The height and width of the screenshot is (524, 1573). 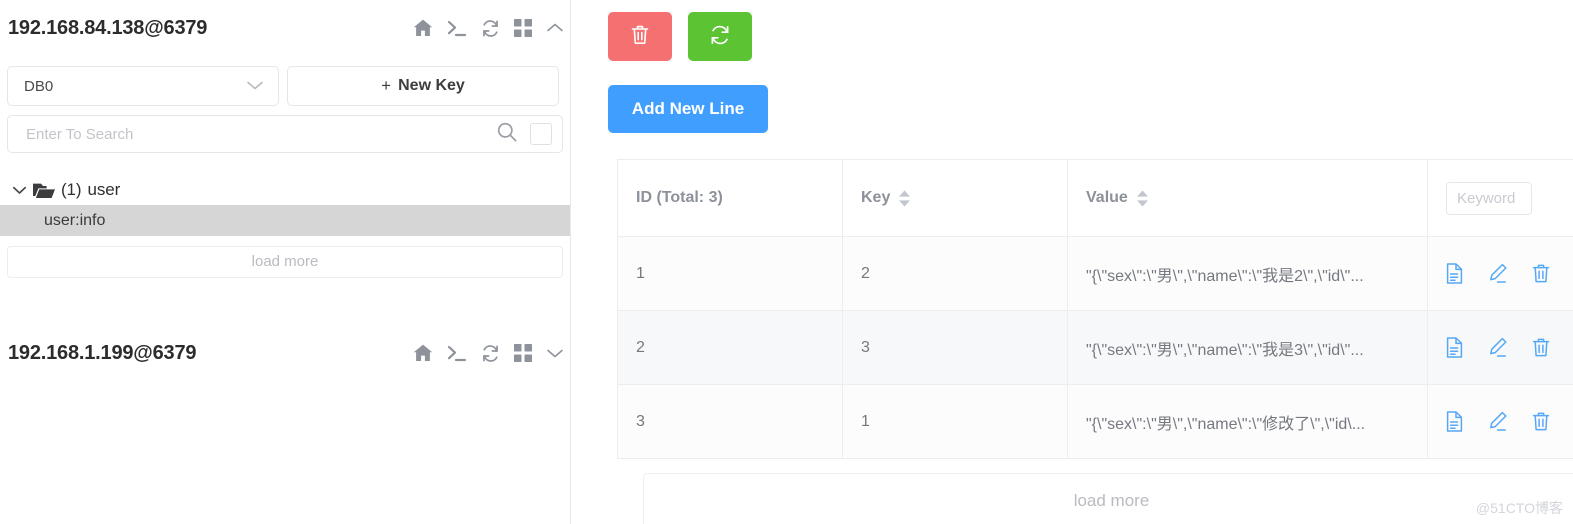 What do you see at coordinates (688, 109) in the screenshot?
I see `add-new-line-button: Add New Line` at bounding box center [688, 109].